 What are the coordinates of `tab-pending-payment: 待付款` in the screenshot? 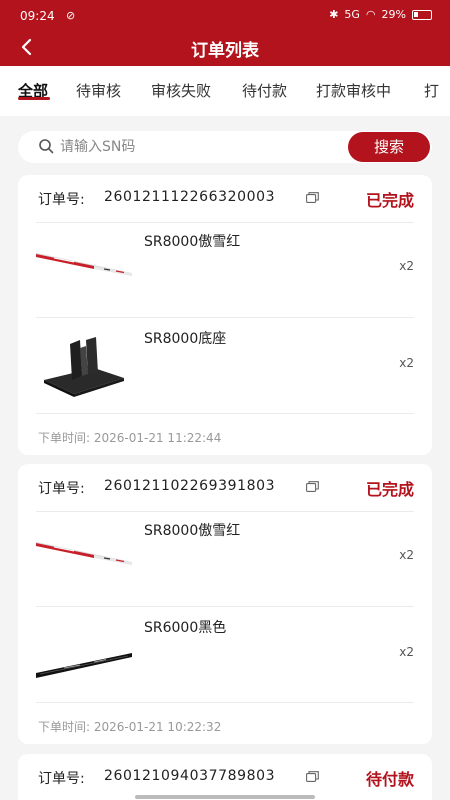 It's located at (264, 90).